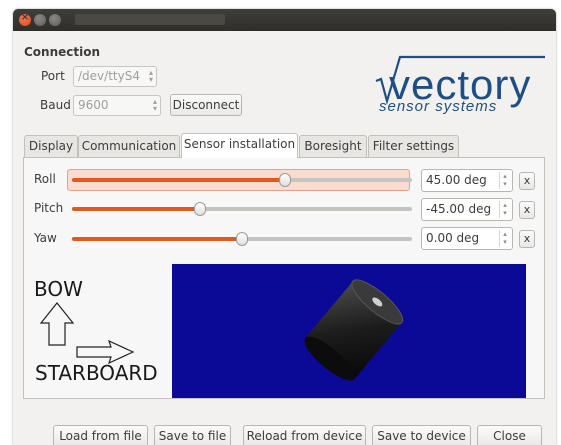 This screenshot has width=561, height=445. Describe the element at coordinates (354, 330) in the screenshot. I see `sensor-model` at that location.